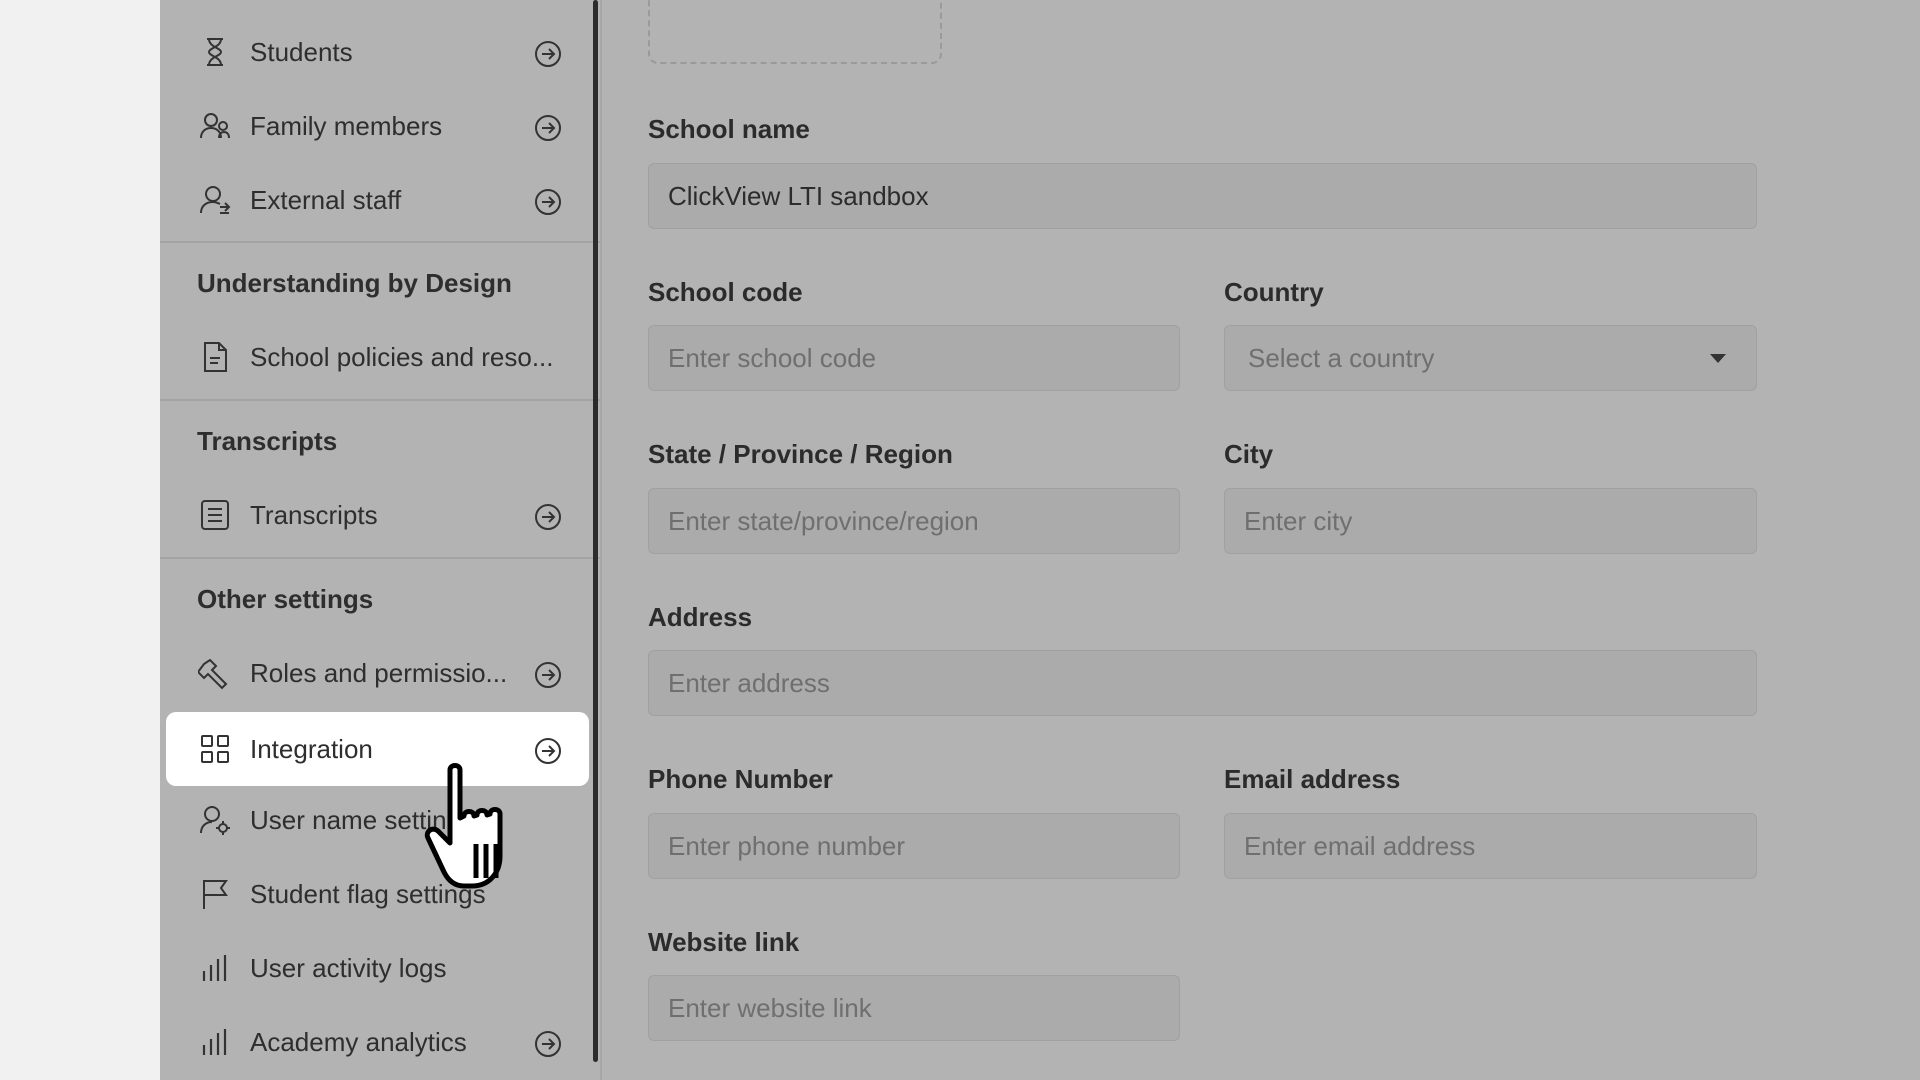  I want to click on document-icon, so click(215, 357).